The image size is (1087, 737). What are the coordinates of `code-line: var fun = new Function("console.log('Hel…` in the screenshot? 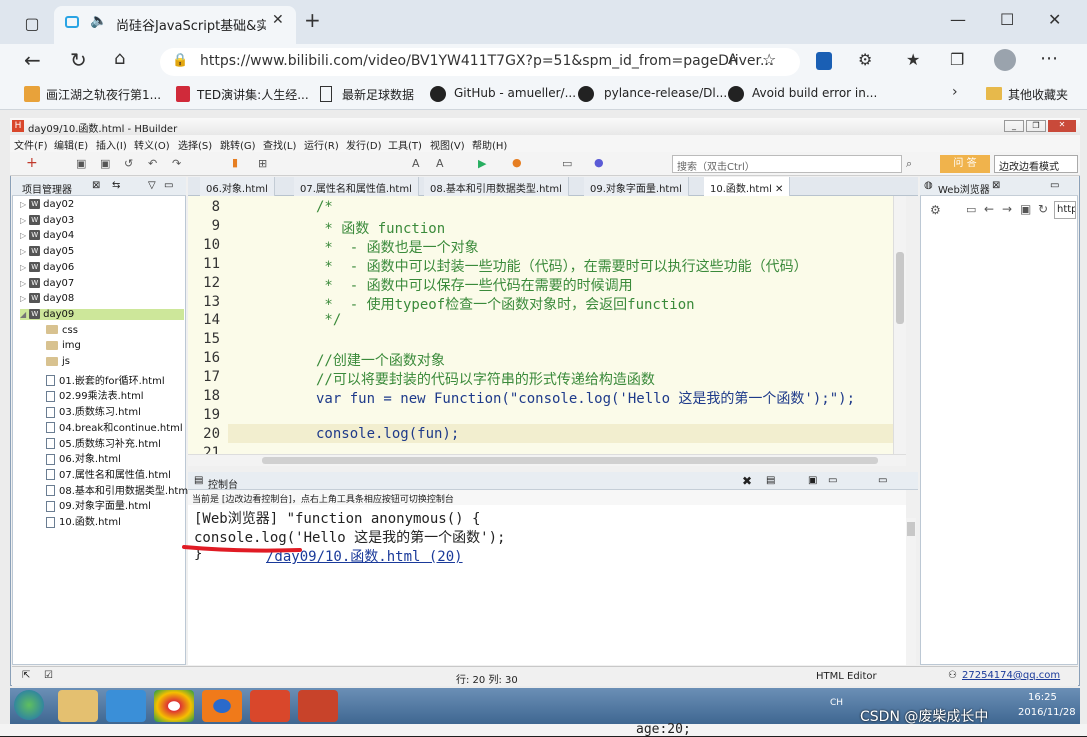 It's located at (585, 398).